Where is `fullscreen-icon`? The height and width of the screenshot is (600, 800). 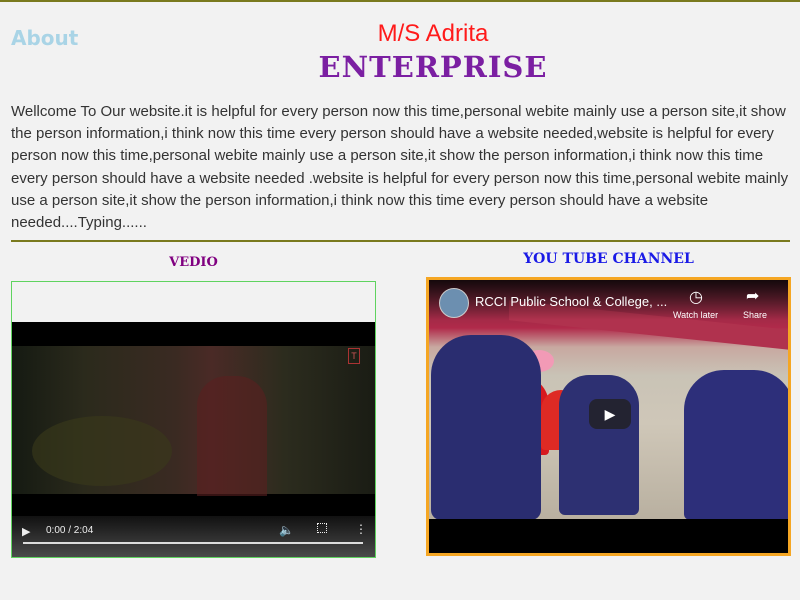 fullscreen-icon is located at coordinates (322, 528).